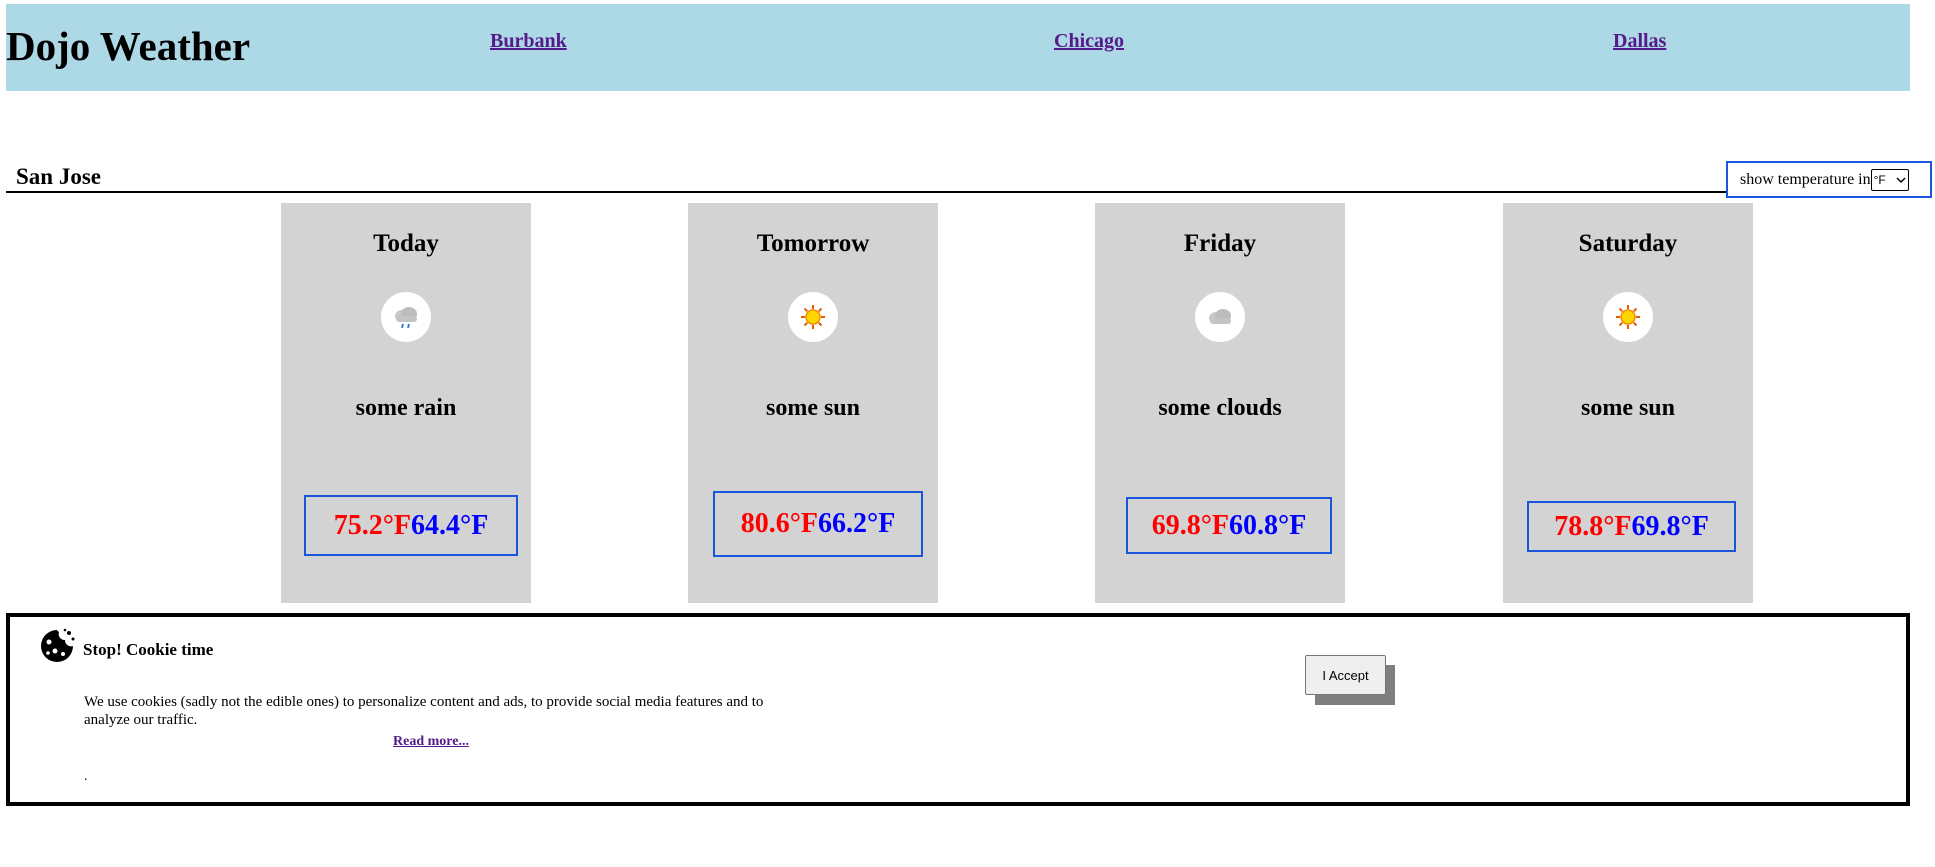 The width and height of the screenshot is (1935, 867). I want to click on forecast-day: Today, so click(406, 243).